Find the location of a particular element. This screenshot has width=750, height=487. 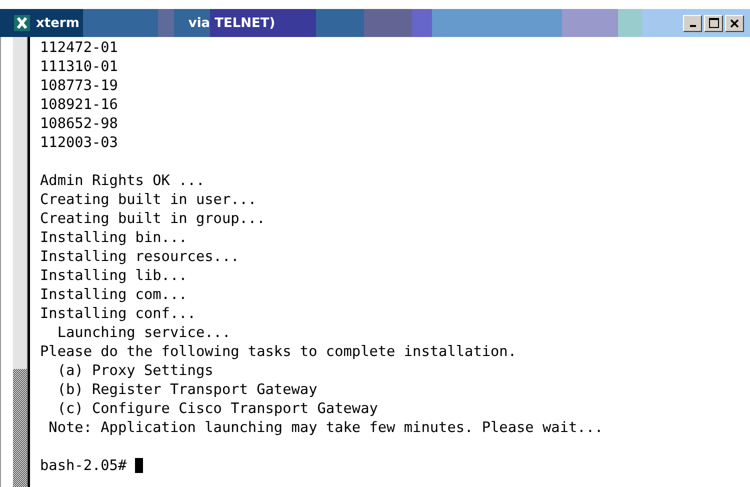

terminal-line: (c) Configure Cisco Transport Gateway is located at coordinates (217, 409).